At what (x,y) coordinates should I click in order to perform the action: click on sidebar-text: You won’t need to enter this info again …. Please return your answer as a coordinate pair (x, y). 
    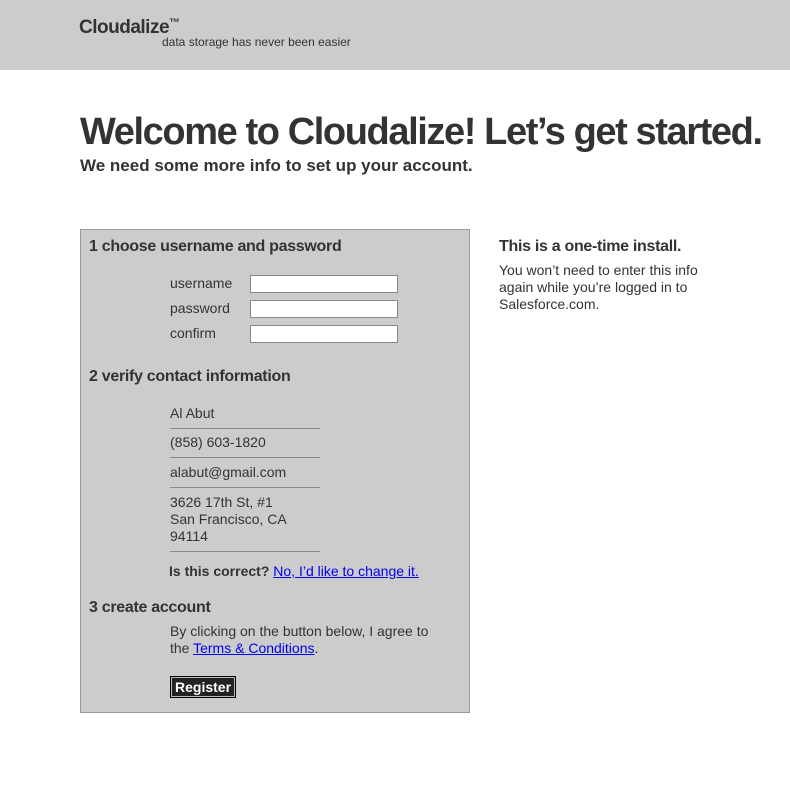
    Looking at the image, I should click on (598, 287).